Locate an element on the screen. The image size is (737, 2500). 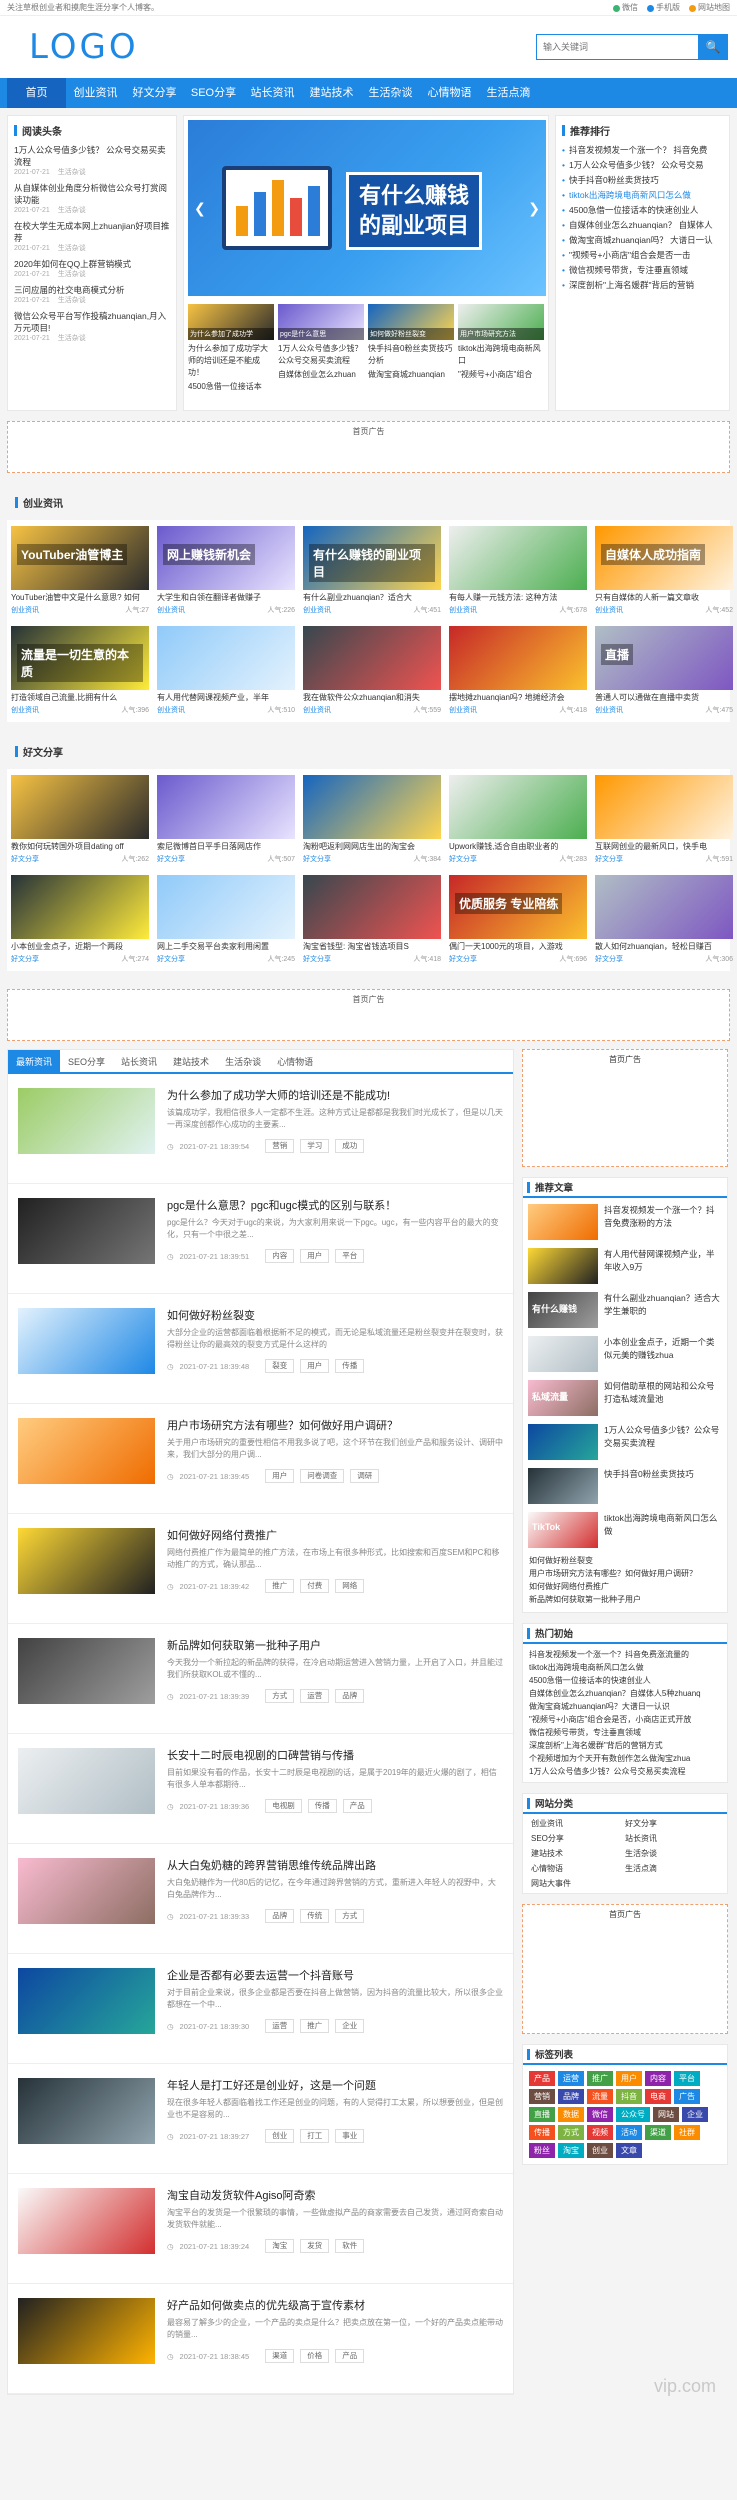
nav-item: SEO分享 is located at coordinates (213, 93).